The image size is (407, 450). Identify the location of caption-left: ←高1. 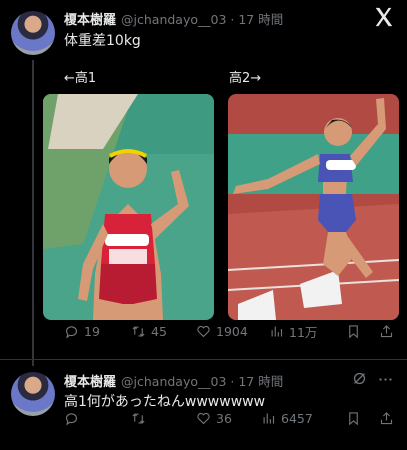
(80, 78).